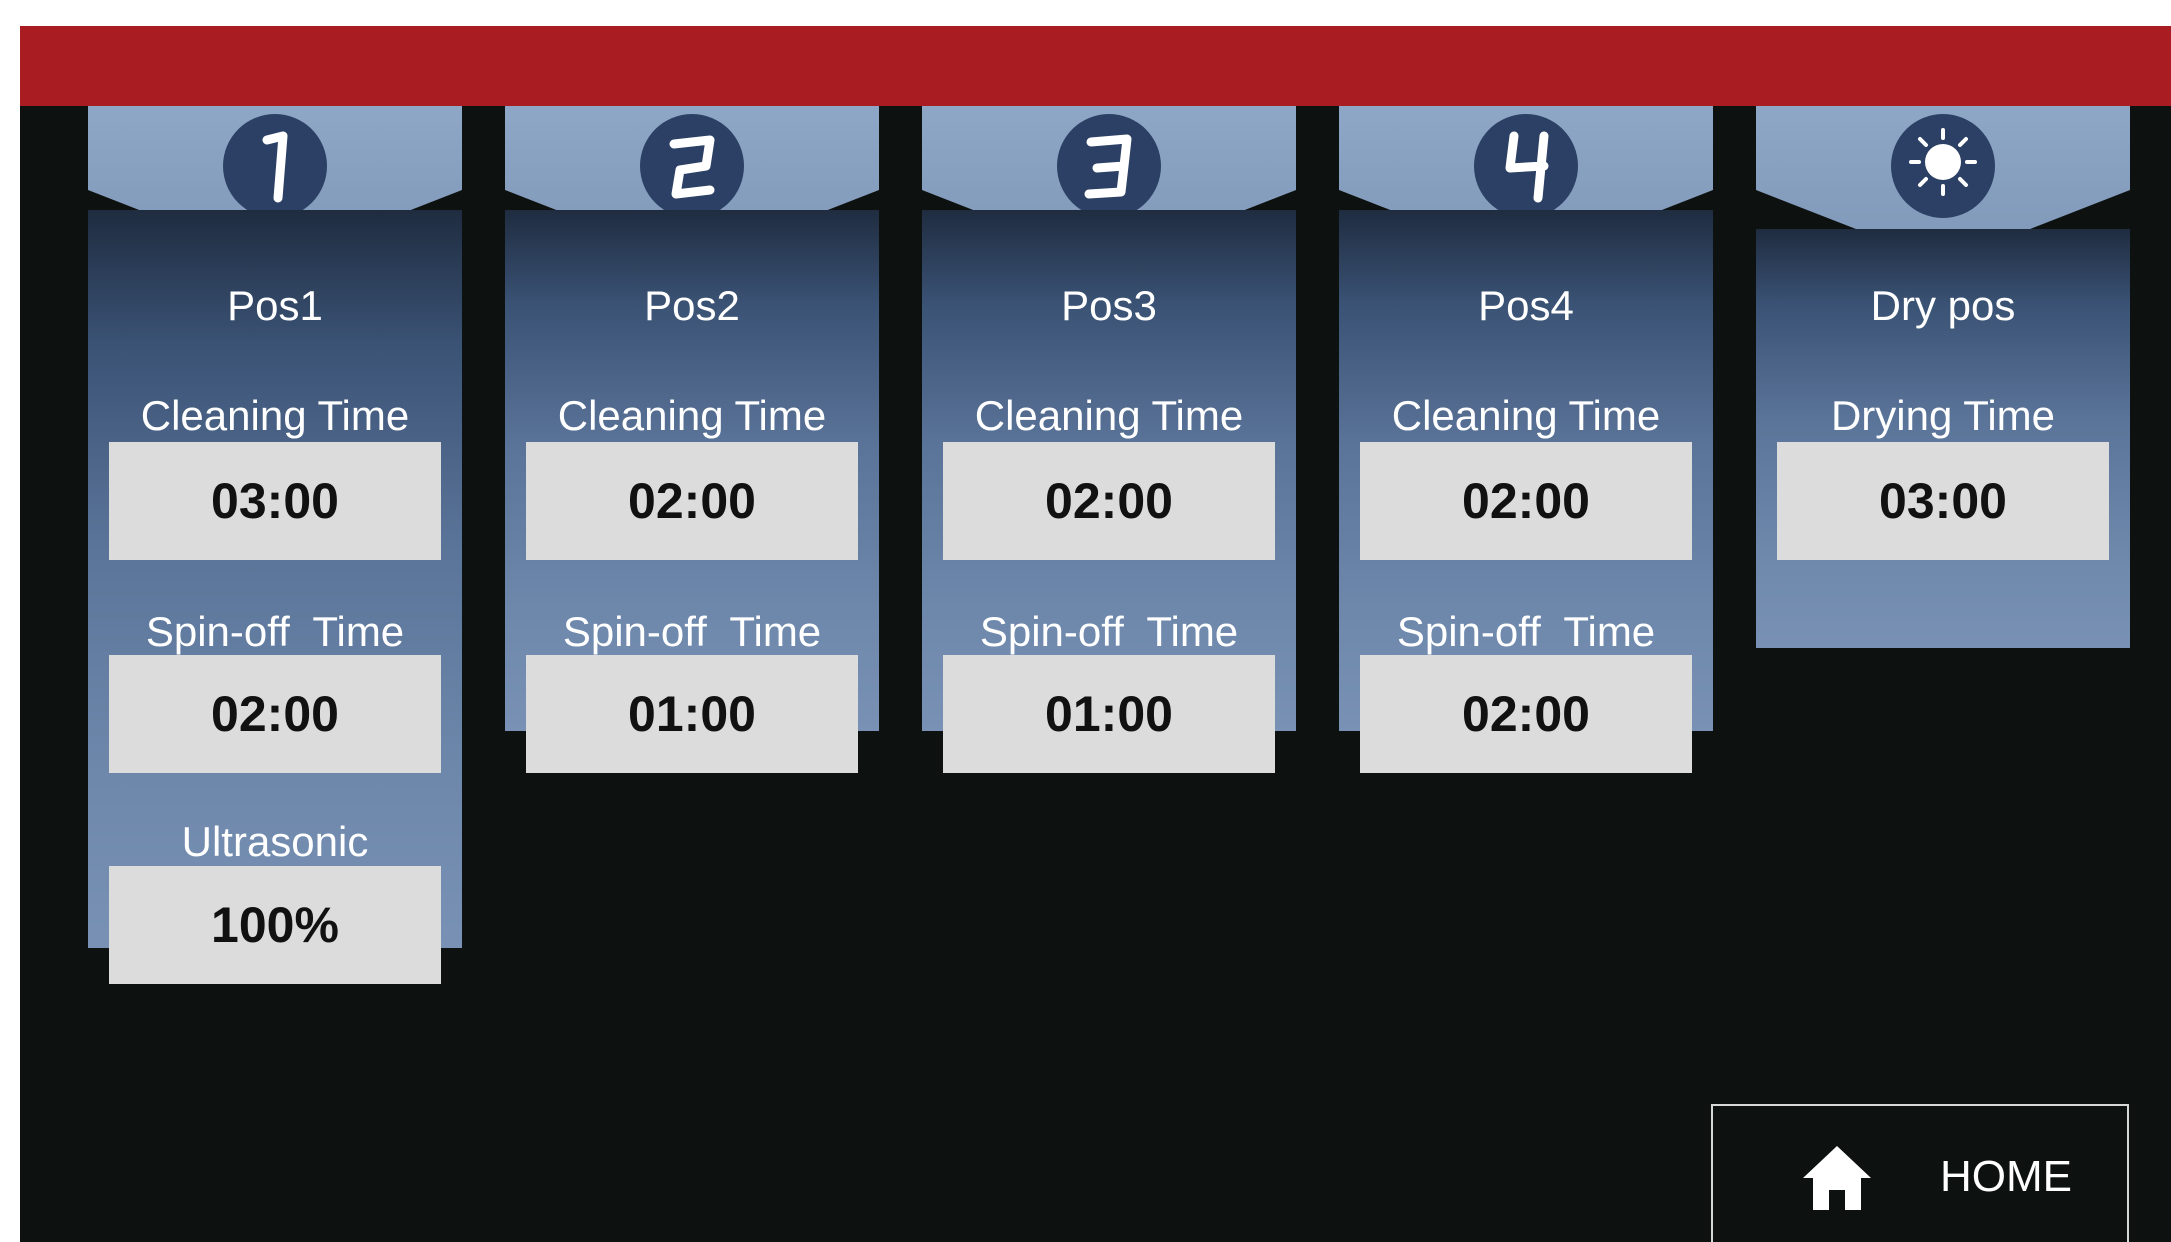 Image resolution: width=2171 pixels, height=1242 pixels. I want to click on sun-icon, so click(1943, 166).